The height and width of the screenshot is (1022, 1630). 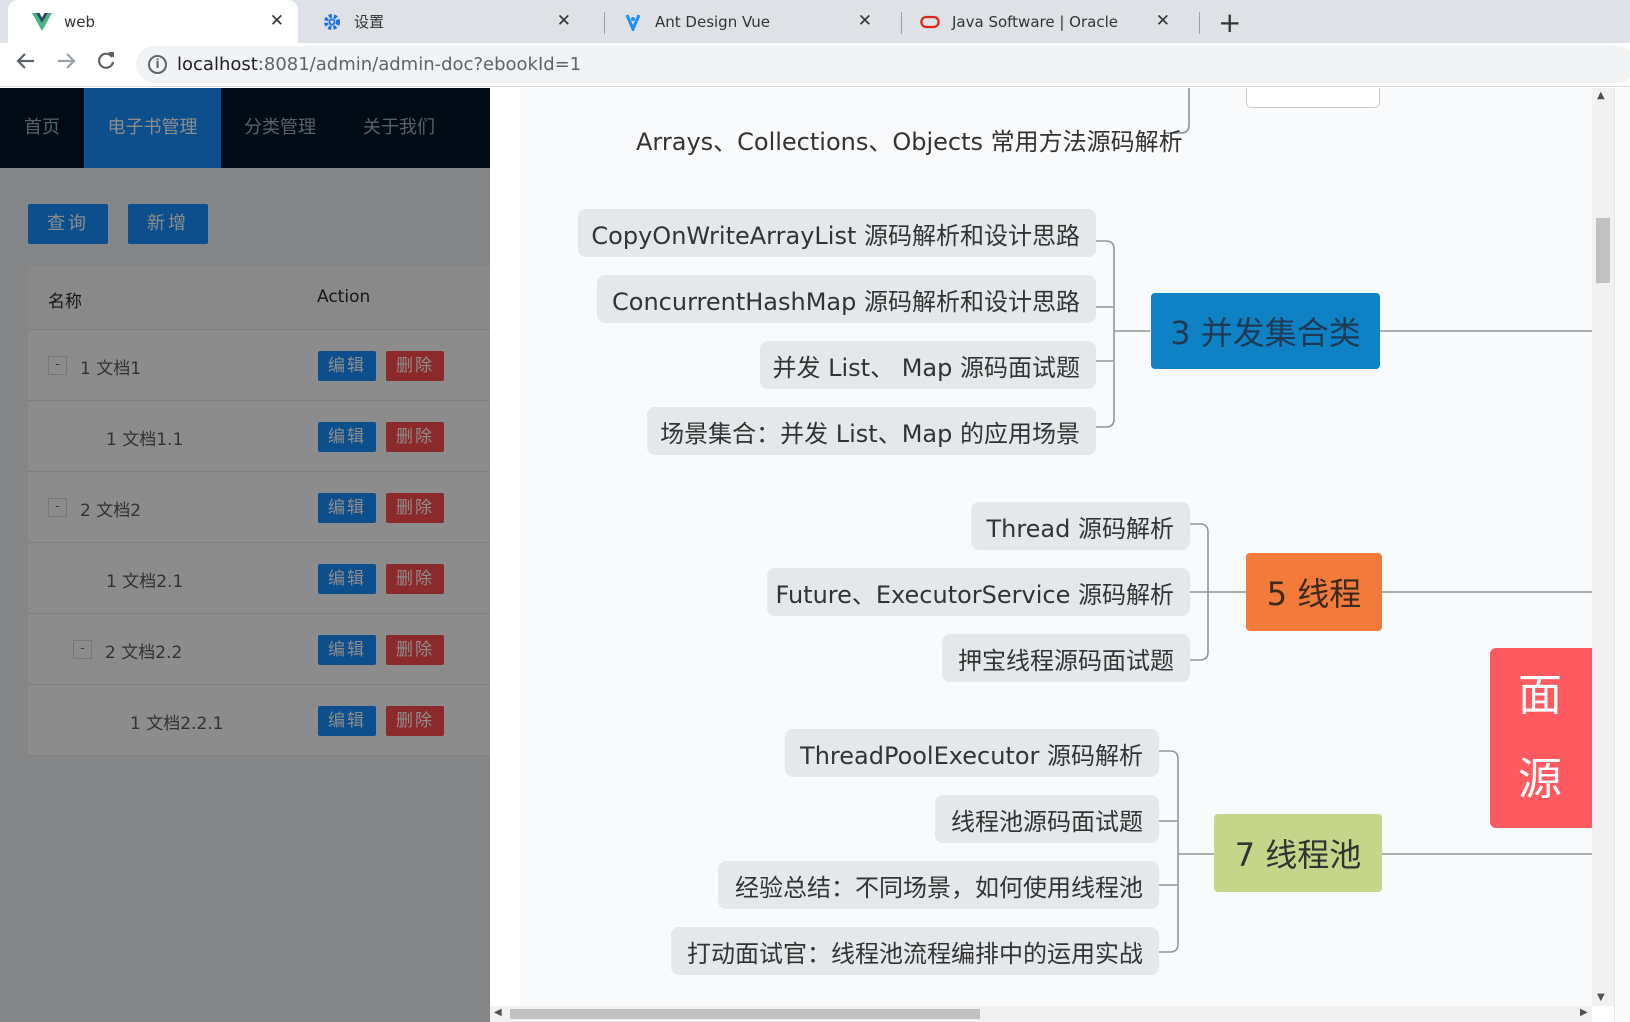 What do you see at coordinates (909, 139) in the screenshot?
I see `mindmap-topic: Arrays、Collections、Objects 常用方法源码解析` at bounding box center [909, 139].